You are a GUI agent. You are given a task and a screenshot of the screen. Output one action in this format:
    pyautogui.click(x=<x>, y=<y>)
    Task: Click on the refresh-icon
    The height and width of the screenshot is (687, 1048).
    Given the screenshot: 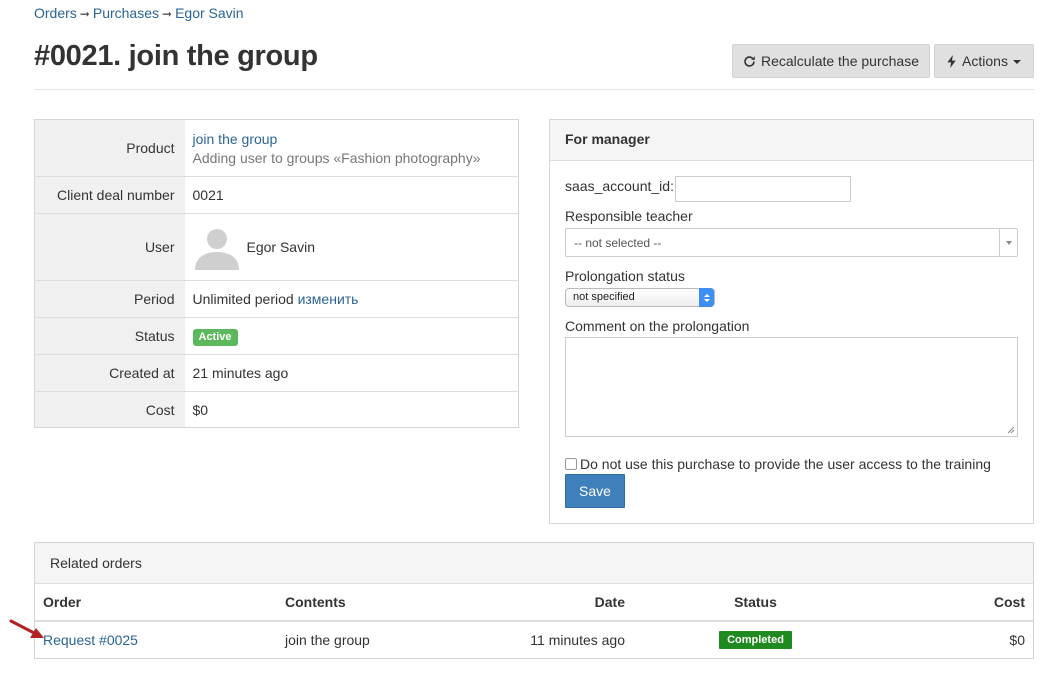 What is the action you would take?
    pyautogui.click(x=749, y=61)
    